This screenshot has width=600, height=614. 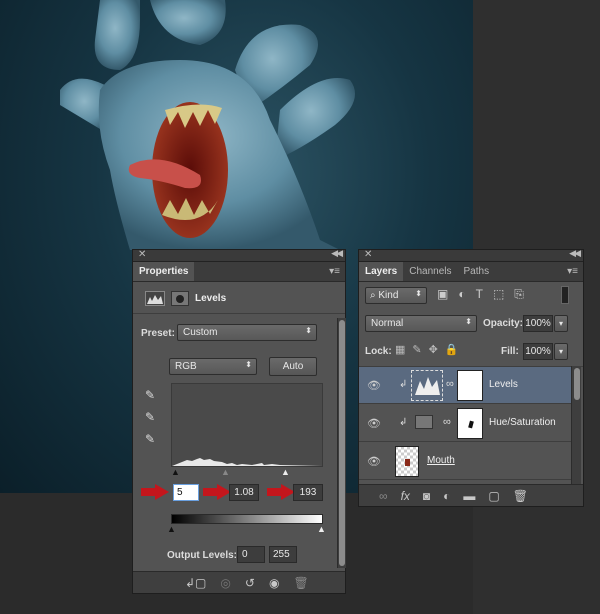 What do you see at coordinates (247, 519) in the screenshot?
I see `output-gradient` at bounding box center [247, 519].